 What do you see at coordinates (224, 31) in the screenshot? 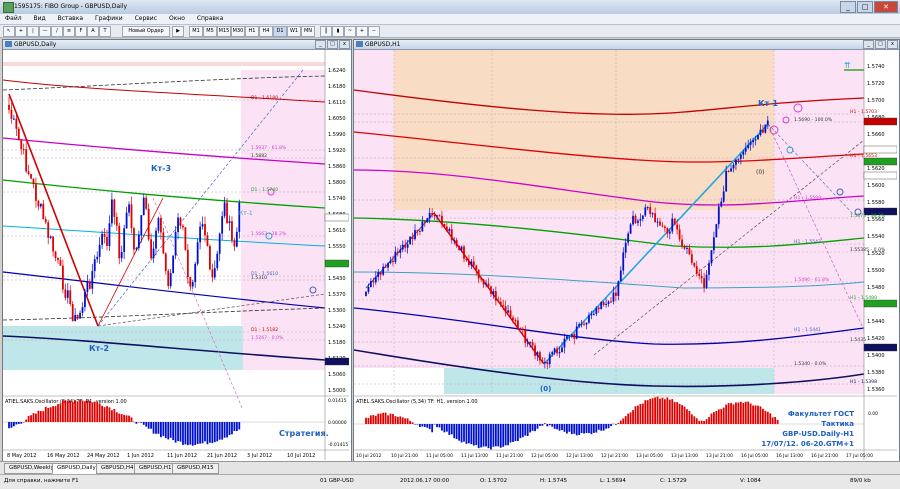
I see `timeframe-m15: M15` at bounding box center [224, 31].